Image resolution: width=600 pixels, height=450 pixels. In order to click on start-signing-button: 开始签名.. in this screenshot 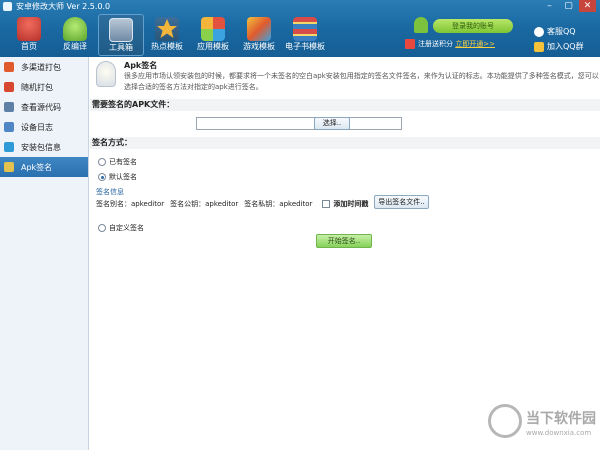, I will do `click(344, 241)`.